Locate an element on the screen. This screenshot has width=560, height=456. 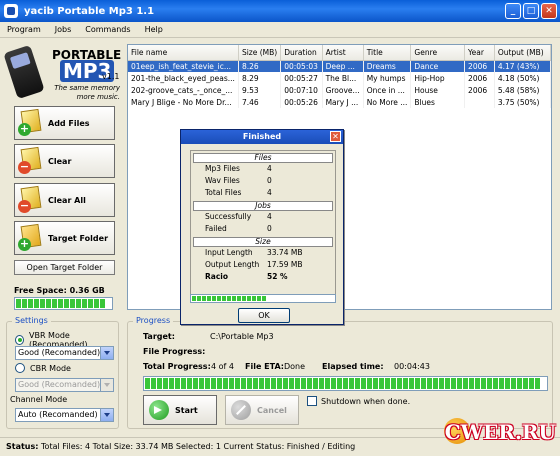
vbr-quality-select: Good (Recomanded) is located at coordinates (64, 353).